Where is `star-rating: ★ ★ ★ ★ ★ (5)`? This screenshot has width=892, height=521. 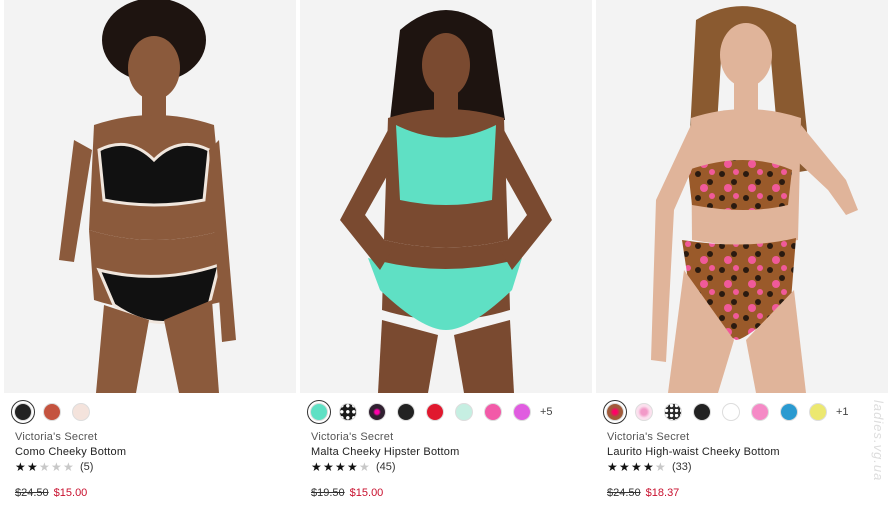 star-rating: ★ ★ ★ ★ ★ (5) is located at coordinates (54, 467).